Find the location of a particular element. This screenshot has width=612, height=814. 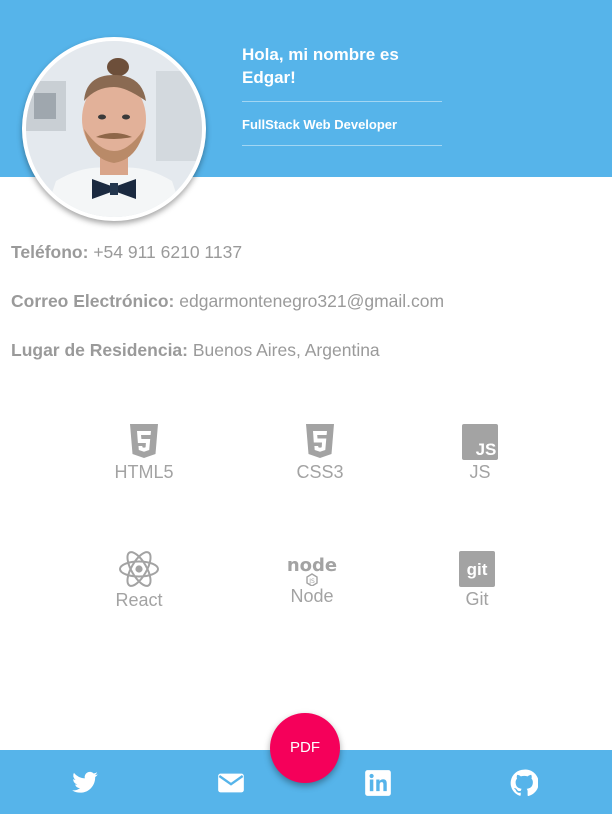

html5-icon is located at coordinates (144, 441).